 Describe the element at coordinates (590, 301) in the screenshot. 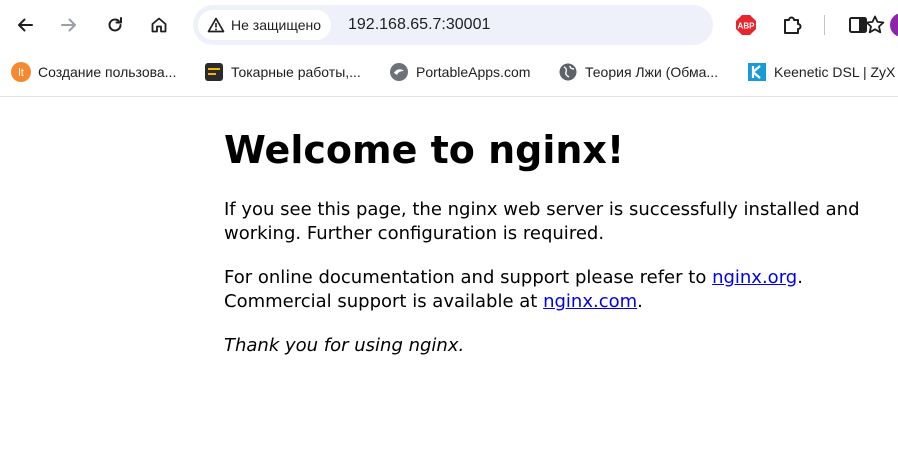

I see `nginx-com-link: nginx.com` at that location.